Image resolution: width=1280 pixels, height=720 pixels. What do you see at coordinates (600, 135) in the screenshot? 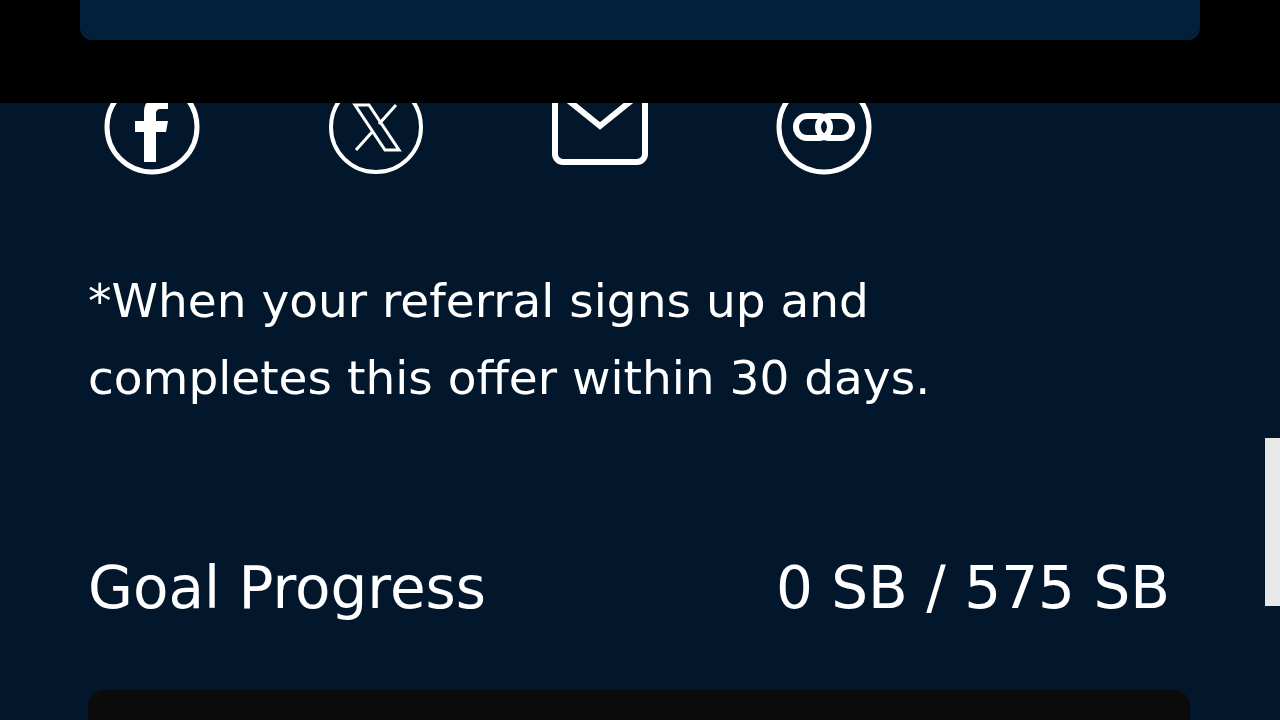
I see `mail-icon` at bounding box center [600, 135].